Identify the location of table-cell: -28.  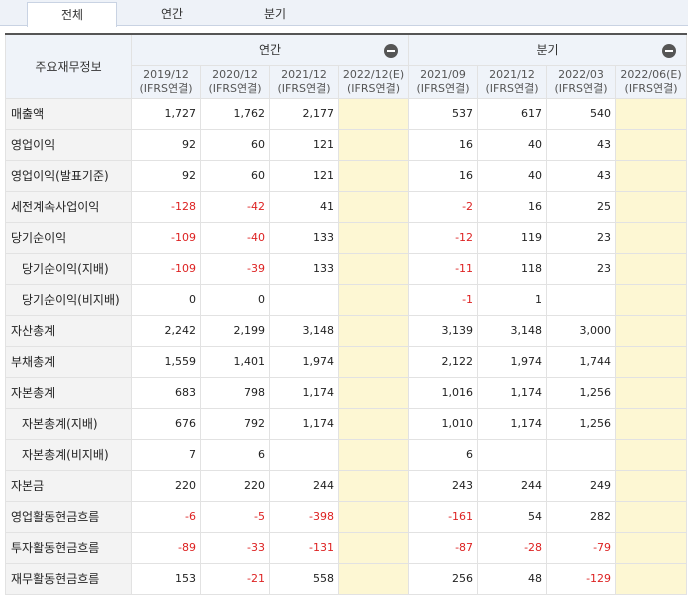
(512, 547).